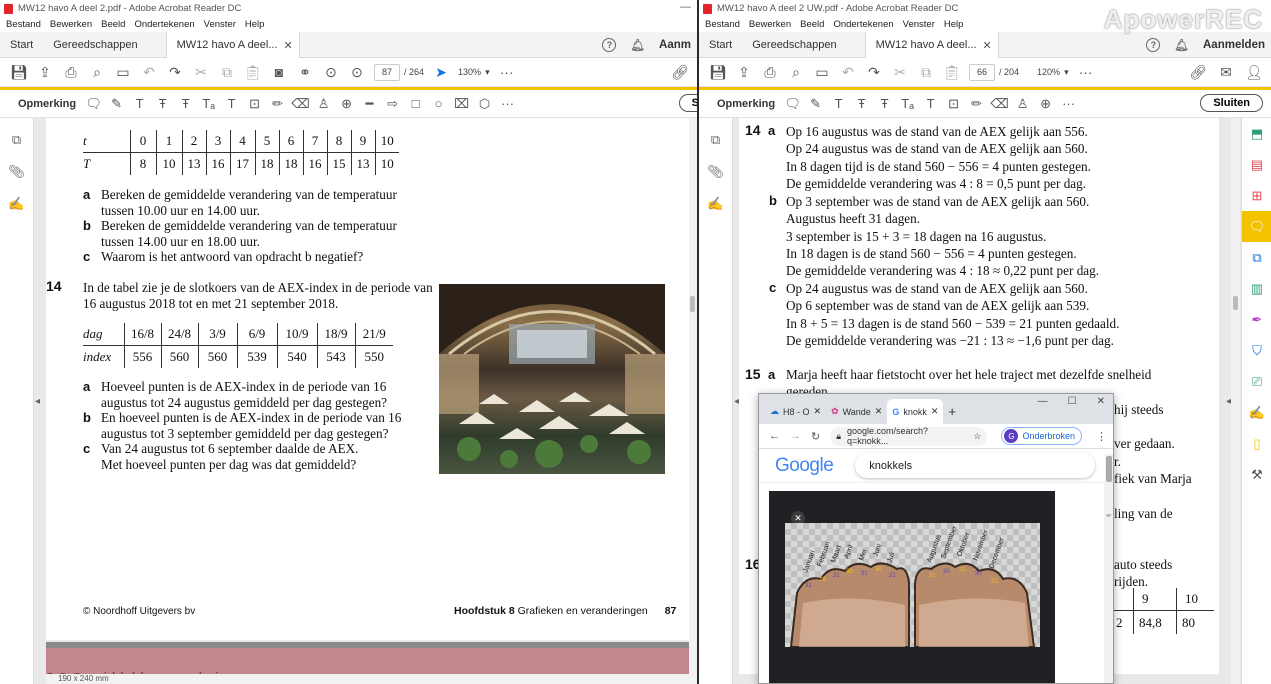 The width and height of the screenshot is (1271, 684). Describe the element at coordinates (305, 72) in the screenshot. I see `binoculars-icon: ⚭` at that location.